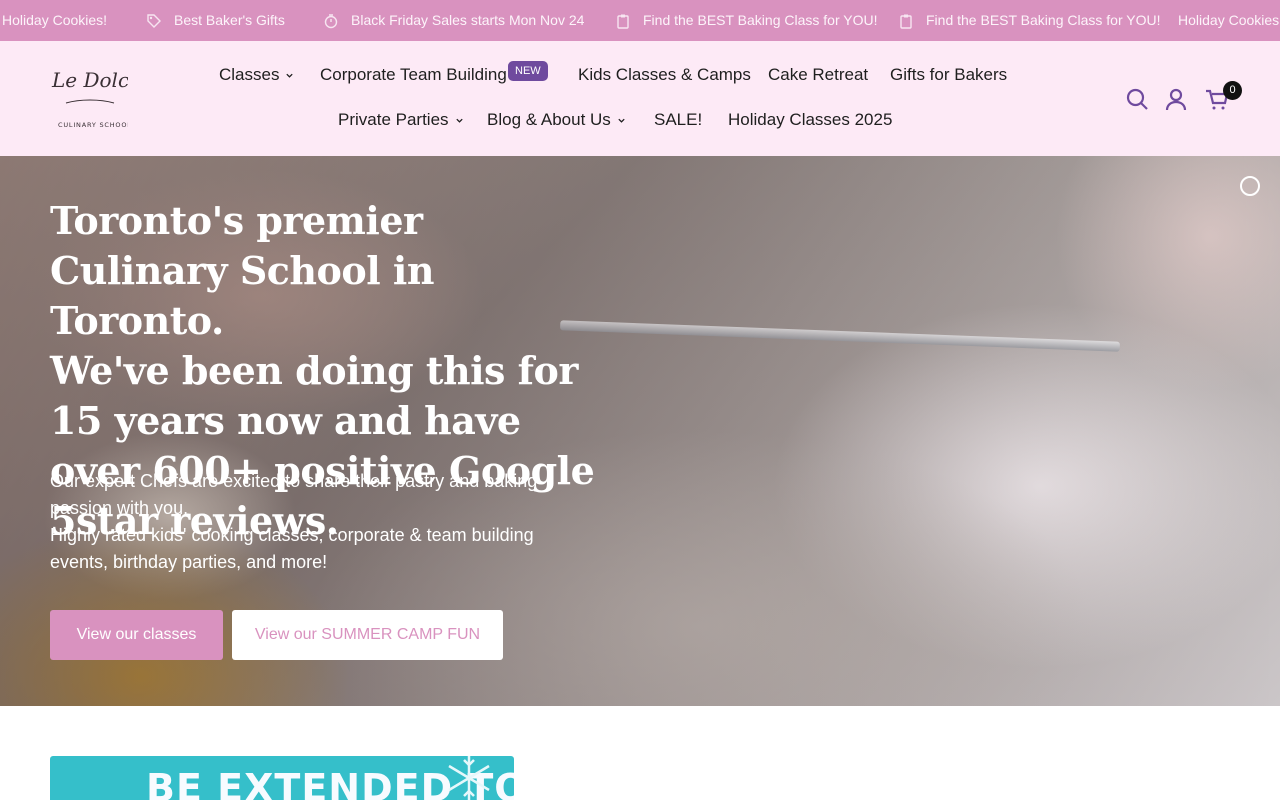 This screenshot has height=800, width=1280. I want to click on announcement-item: Best Baker's Gifts, so click(215, 20).